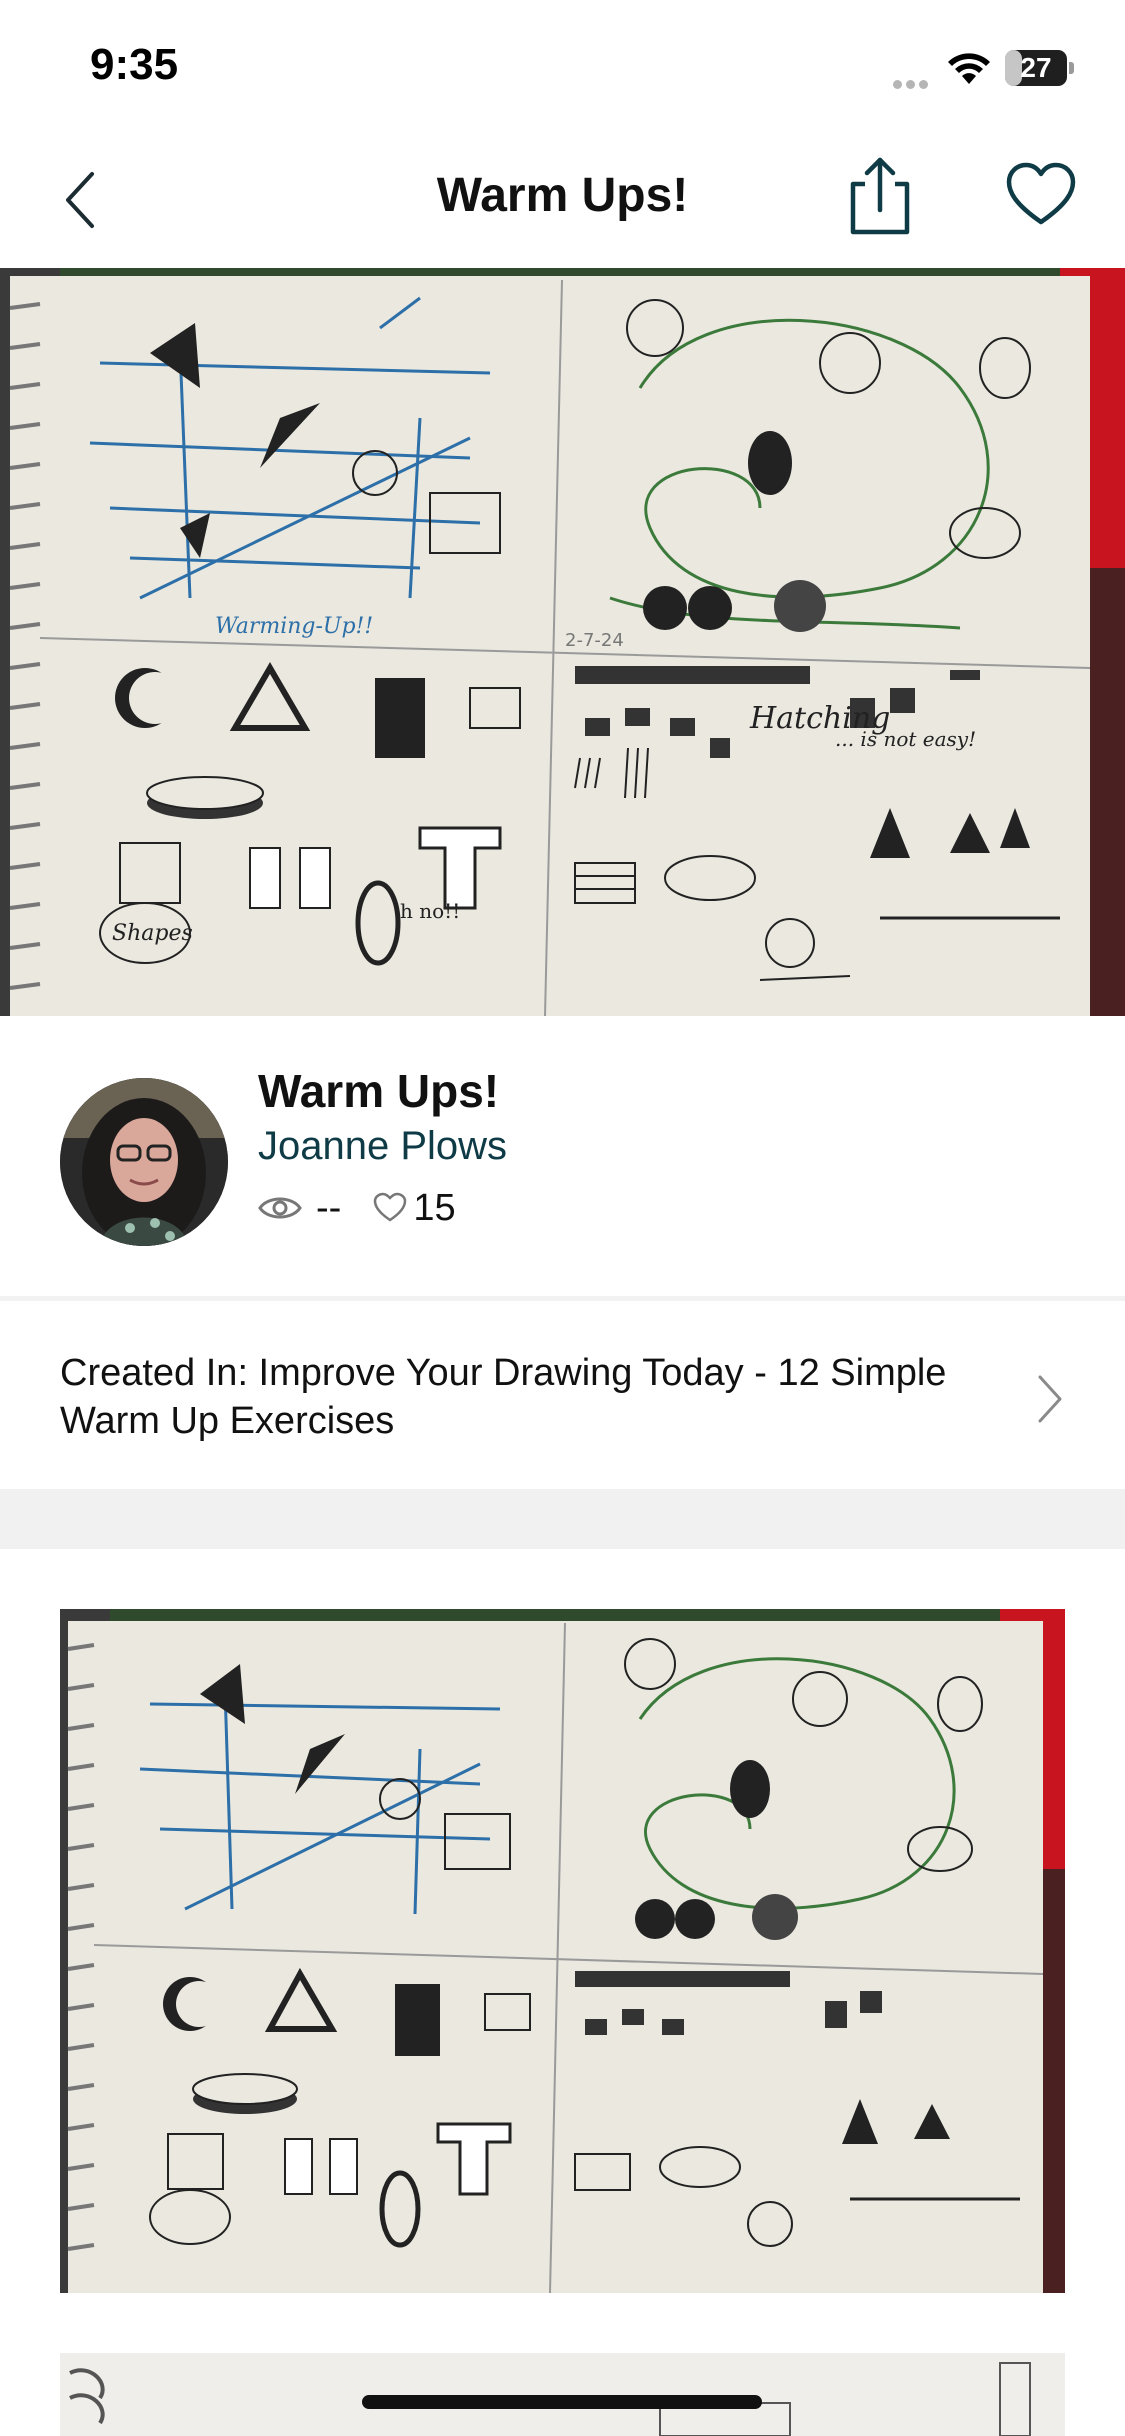 Image resolution: width=1125 pixels, height=2436 pixels. What do you see at coordinates (357, 1208) in the screenshot?
I see `project-stats: -- 15` at bounding box center [357, 1208].